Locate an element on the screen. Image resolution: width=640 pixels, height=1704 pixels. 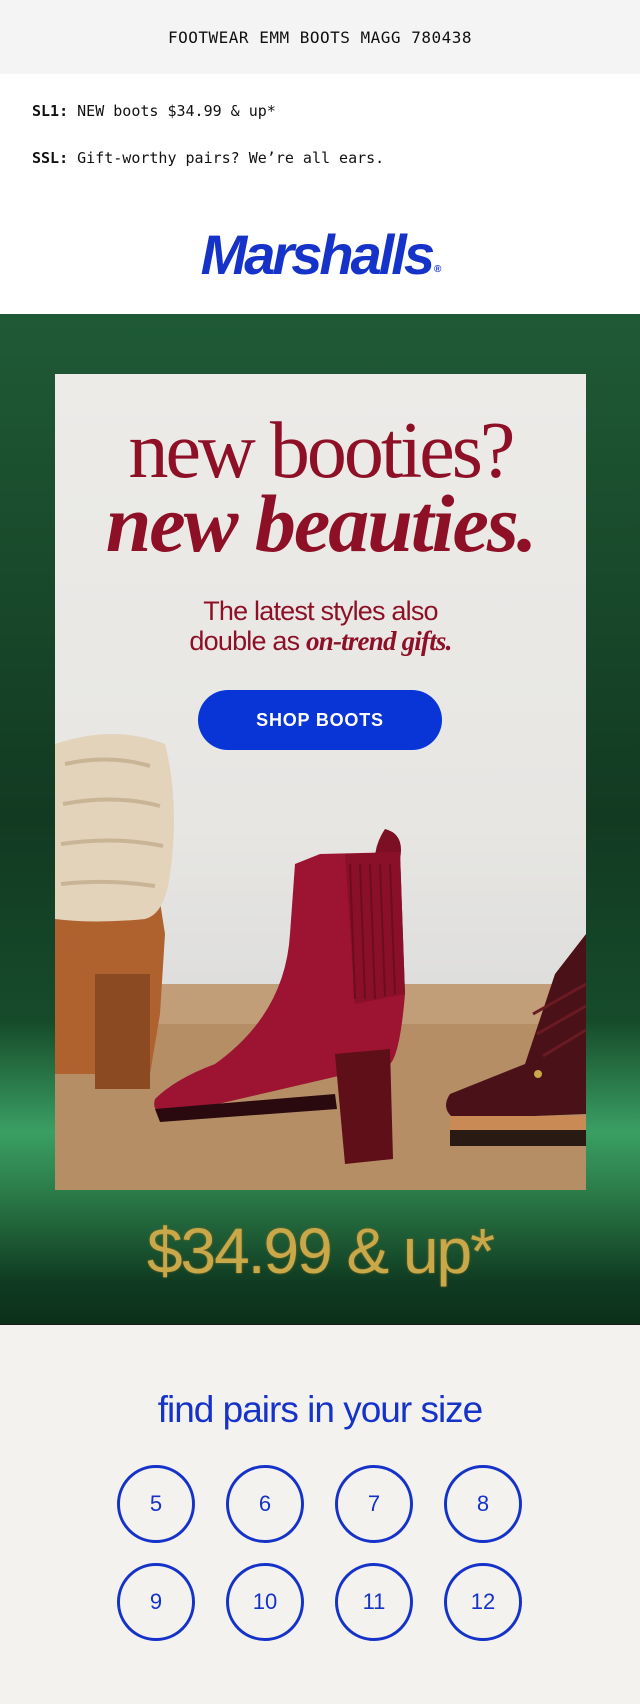
sl1-value: NEW boots $34.99 & up* is located at coordinates (176, 111).